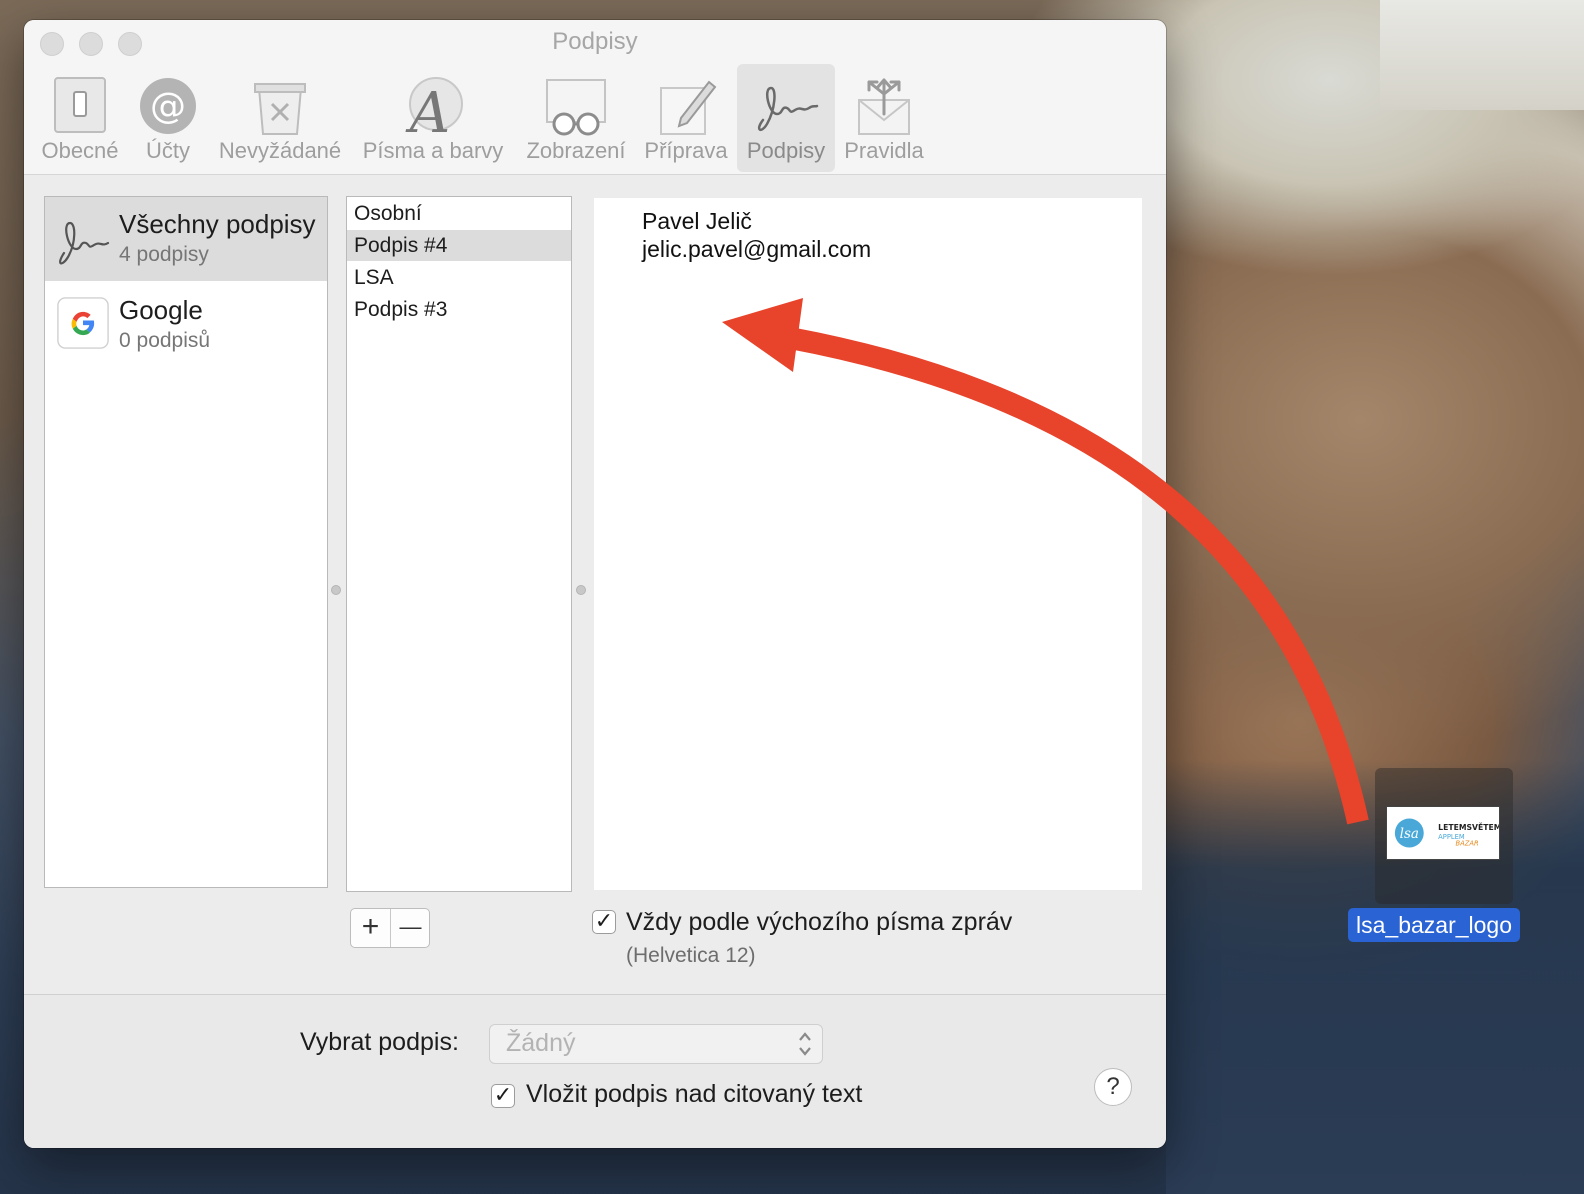 This screenshot has width=1584, height=1194. I want to click on choose-signature-select: Žádný, so click(656, 1044).